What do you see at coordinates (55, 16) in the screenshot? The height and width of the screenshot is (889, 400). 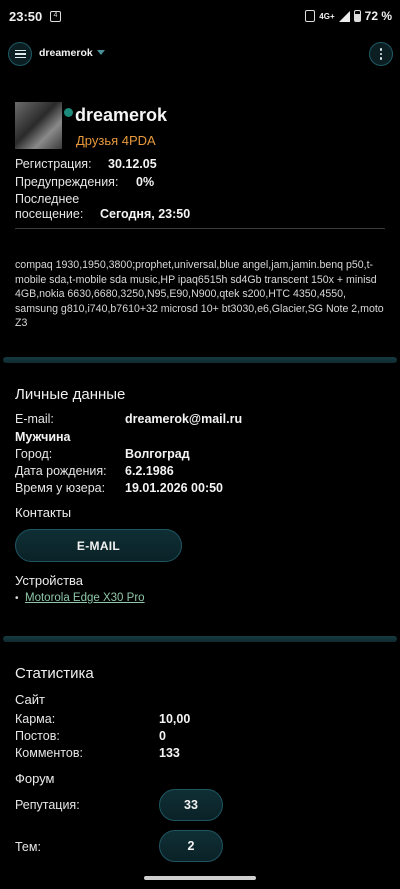 I see `notification-icon: 4` at bounding box center [55, 16].